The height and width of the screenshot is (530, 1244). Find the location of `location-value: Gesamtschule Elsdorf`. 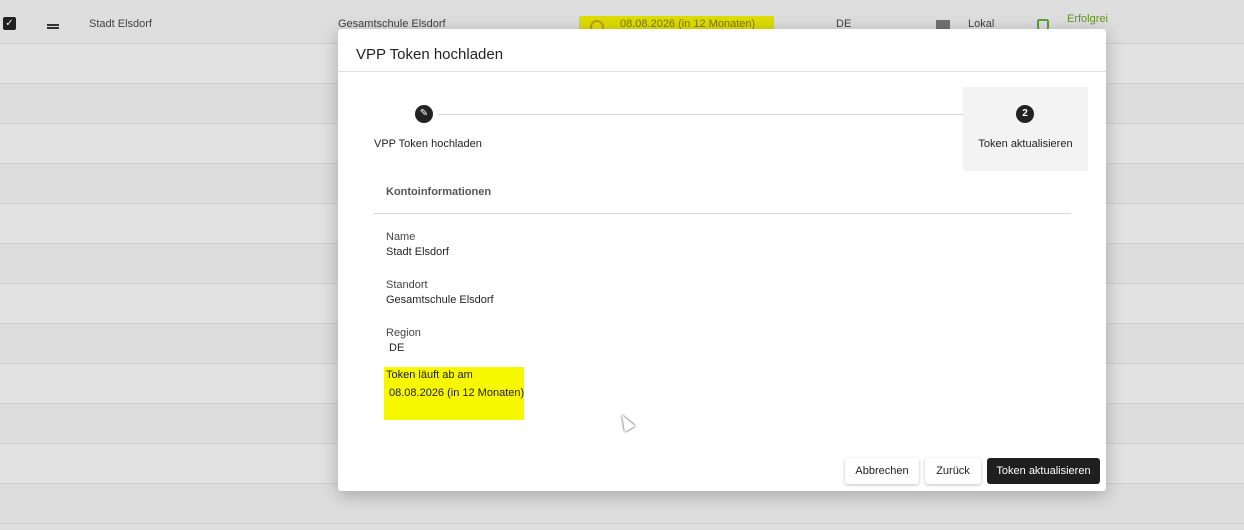

location-value: Gesamtschule Elsdorf is located at coordinates (440, 300).